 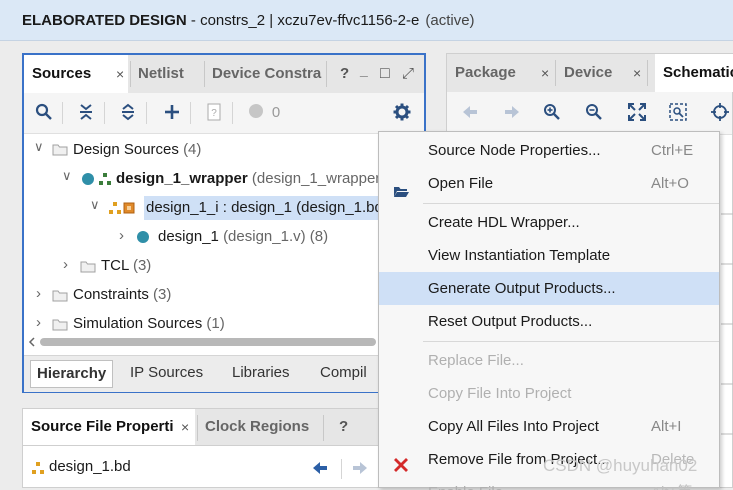 What do you see at coordinates (44, 113) in the screenshot?
I see `search-icon` at bounding box center [44, 113].